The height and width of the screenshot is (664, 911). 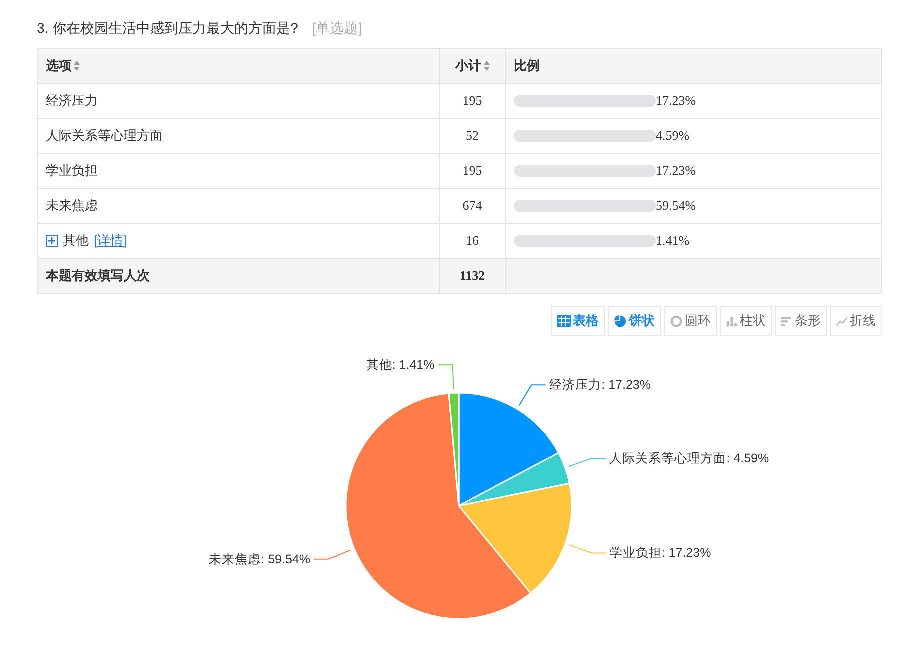 What do you see at coordinates (787, 321) in the screenshot?
I see `bar-chart-icon` at bounding box center [787, 321].